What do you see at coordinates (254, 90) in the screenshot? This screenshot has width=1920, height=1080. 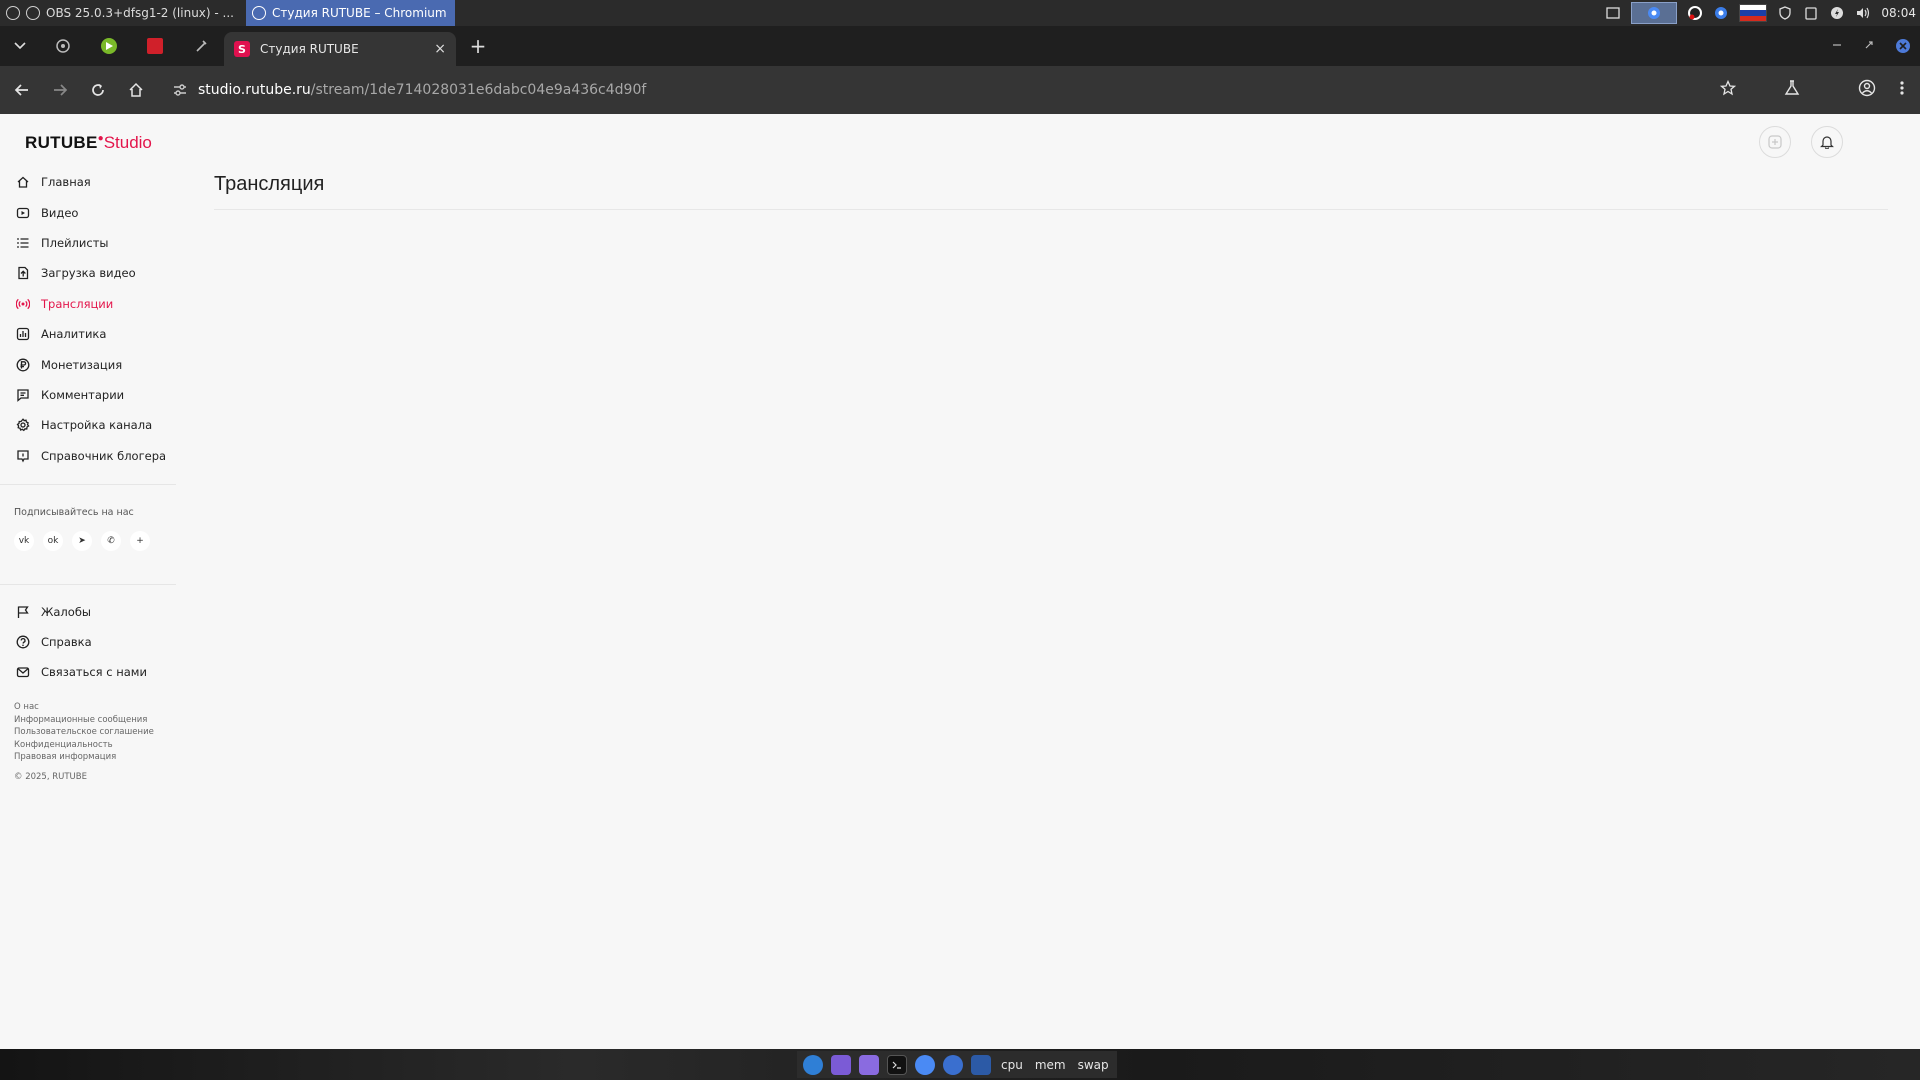 I see `url-host: studio.rutube.ru` at bounding box center [254, 90].